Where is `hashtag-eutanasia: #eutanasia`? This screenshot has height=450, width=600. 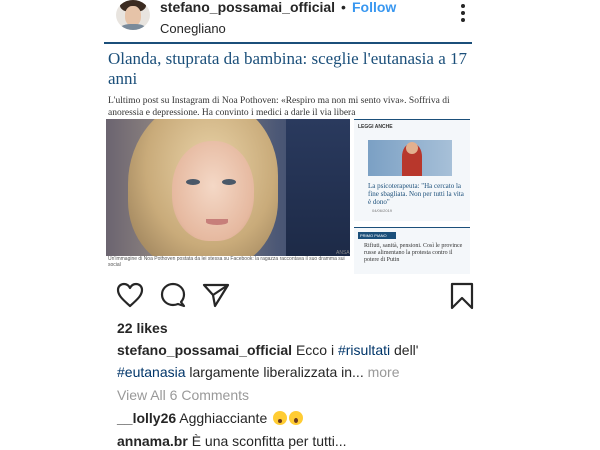
hashtag-eutanasia: #eutanasia is located at coordinates (151, 372).